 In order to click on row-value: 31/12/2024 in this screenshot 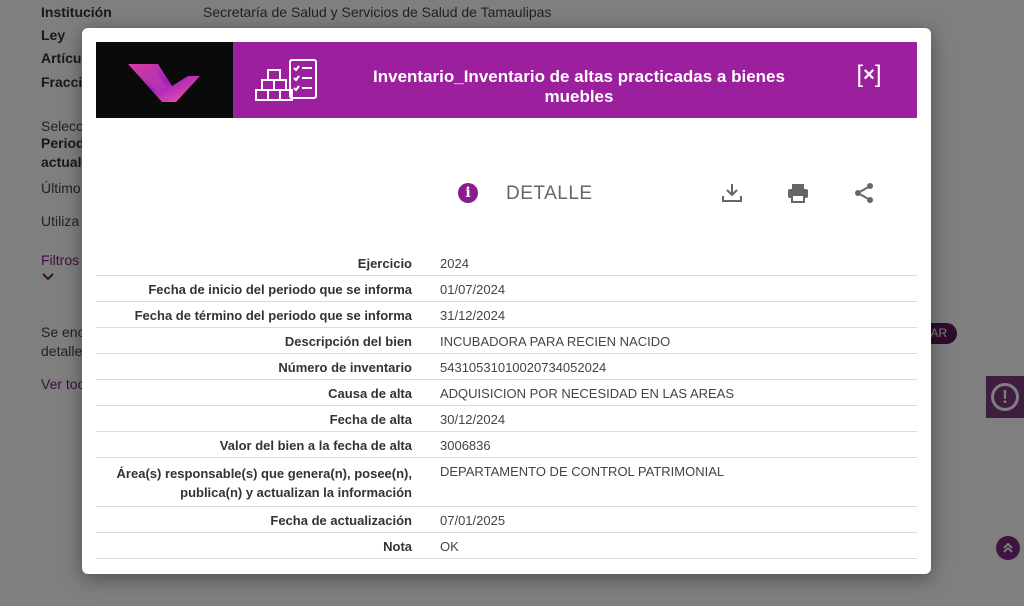, I will do `click(473, 315)`.